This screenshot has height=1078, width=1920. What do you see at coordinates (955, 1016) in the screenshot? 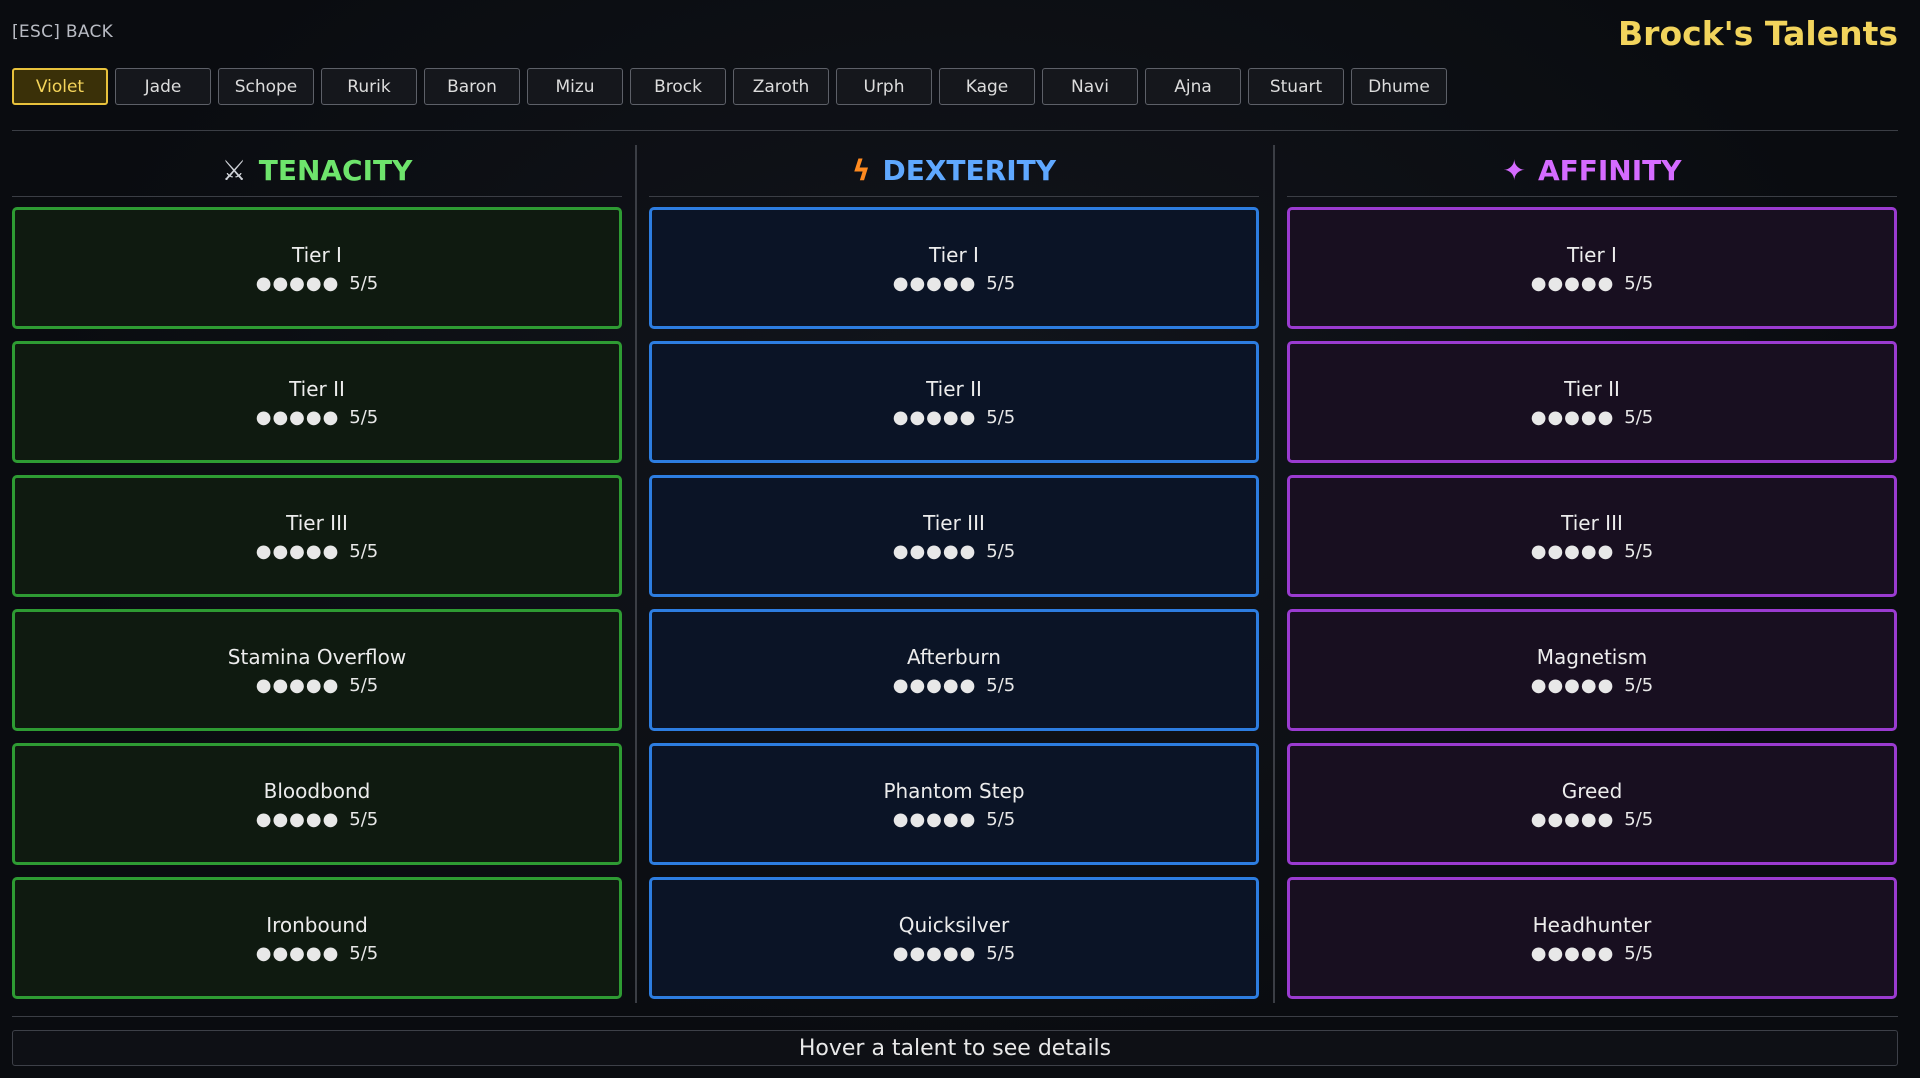
I see `bottom-divider` at bounding box center [955, 1016].